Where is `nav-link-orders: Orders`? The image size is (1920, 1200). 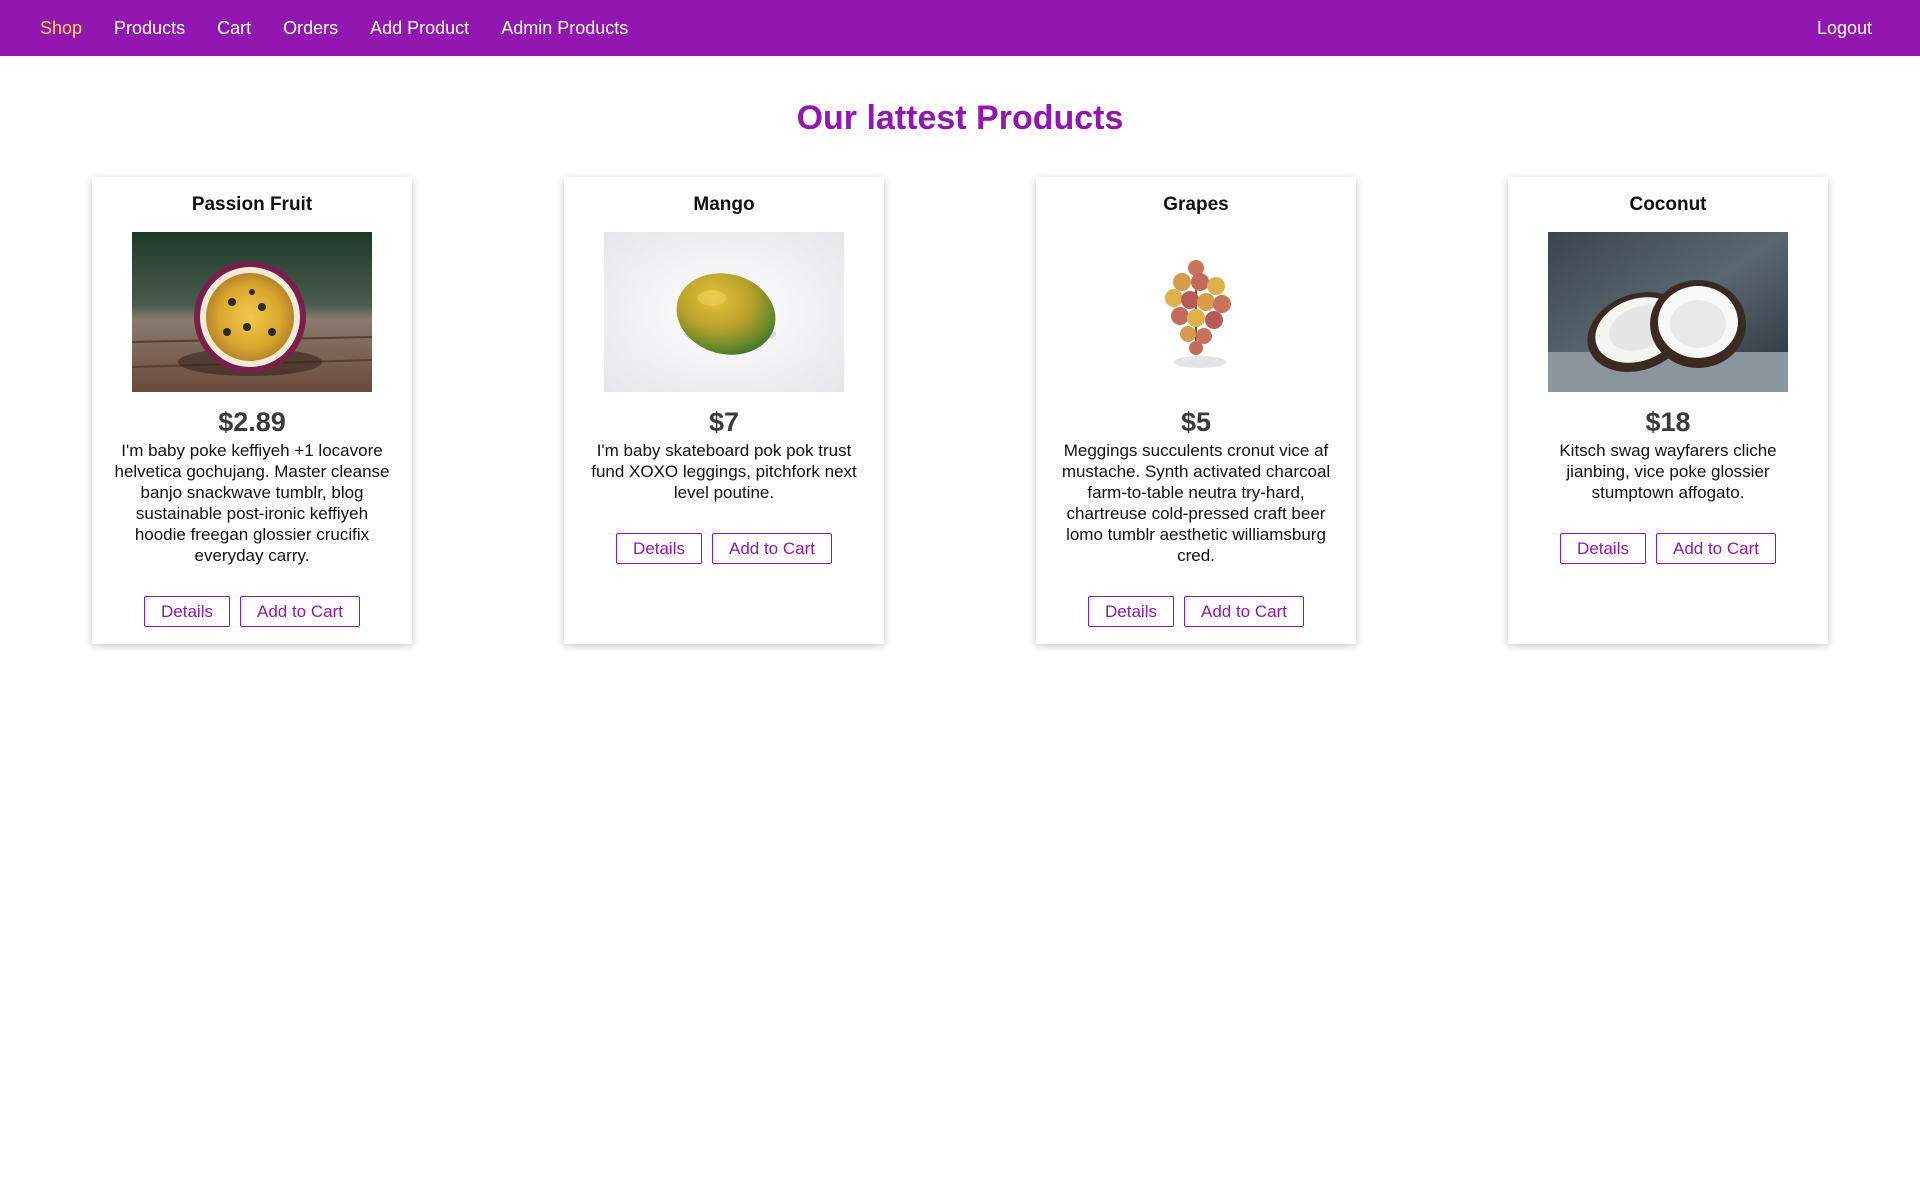
nav-link-orders: Orders is located at coordinates (310, 28).